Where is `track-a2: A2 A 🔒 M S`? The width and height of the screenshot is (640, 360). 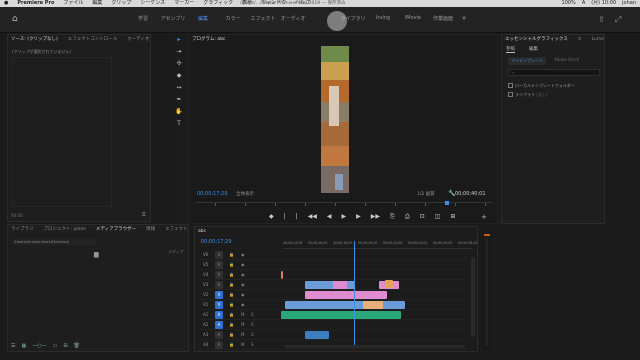 track-a2: A2 A 🔒 M S is located at coordinates (333, 325).